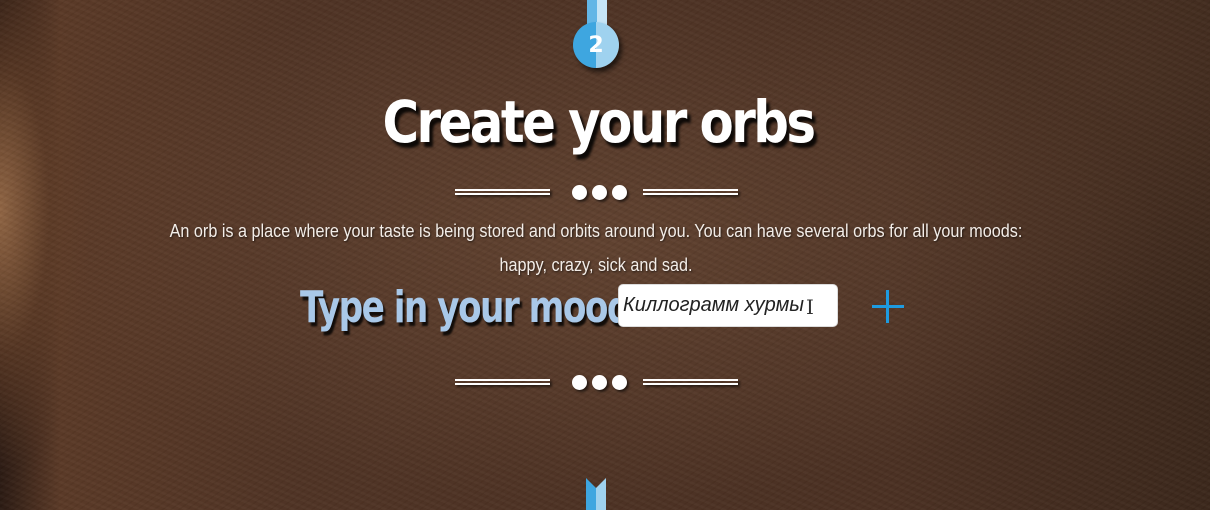 The width and height of the screenshot is (1210, 510). I want to click on mood-input, so click(728, 305).